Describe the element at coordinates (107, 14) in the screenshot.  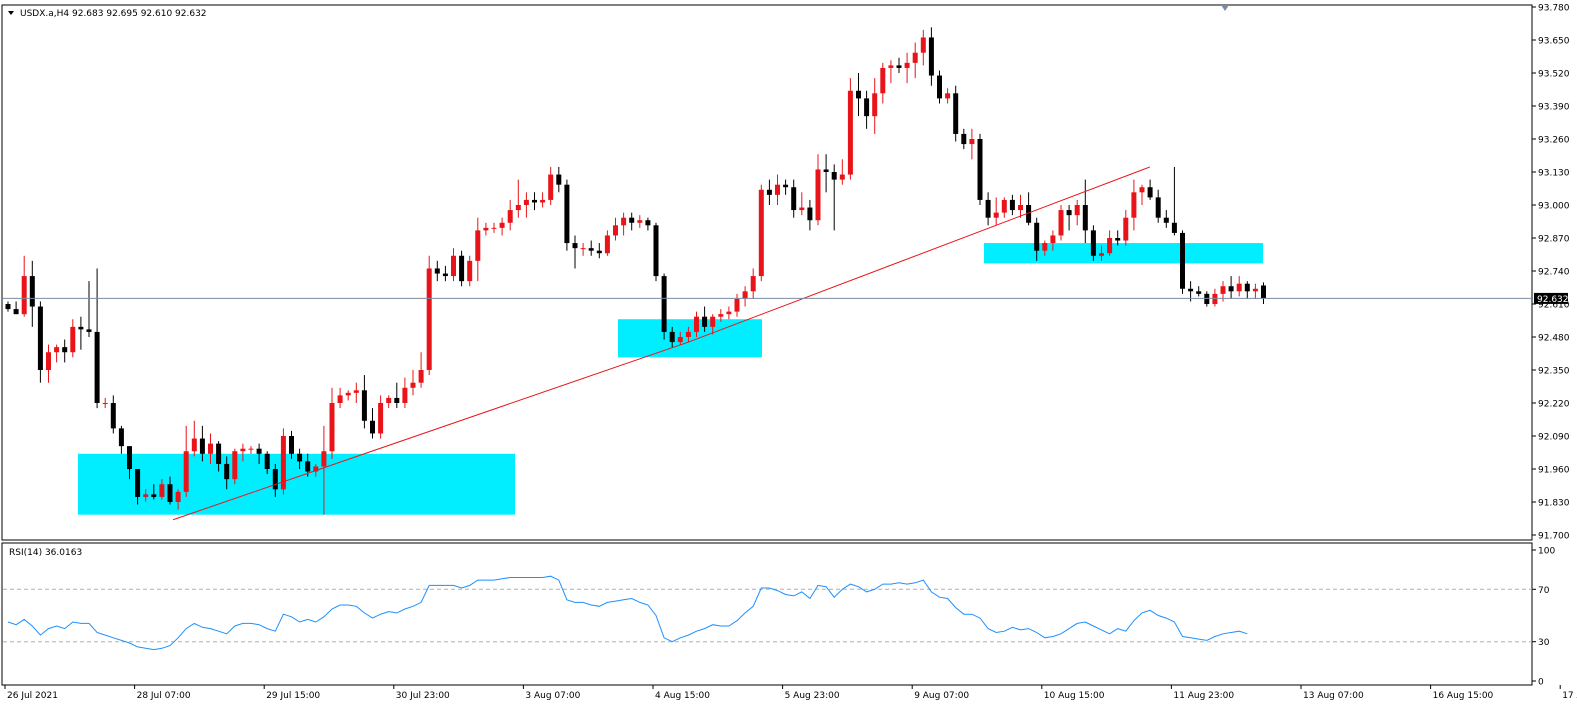
I see `symbol-header: USDX.a,H4 92.683 92.695 92.610 92.632` at that location.